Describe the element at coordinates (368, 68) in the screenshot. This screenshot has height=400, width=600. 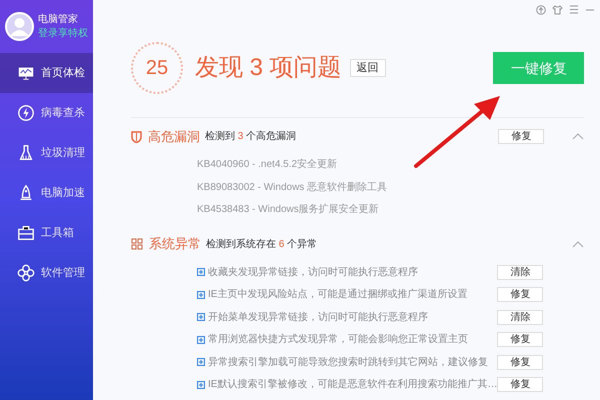
I see `back-button: 返回` at that location.